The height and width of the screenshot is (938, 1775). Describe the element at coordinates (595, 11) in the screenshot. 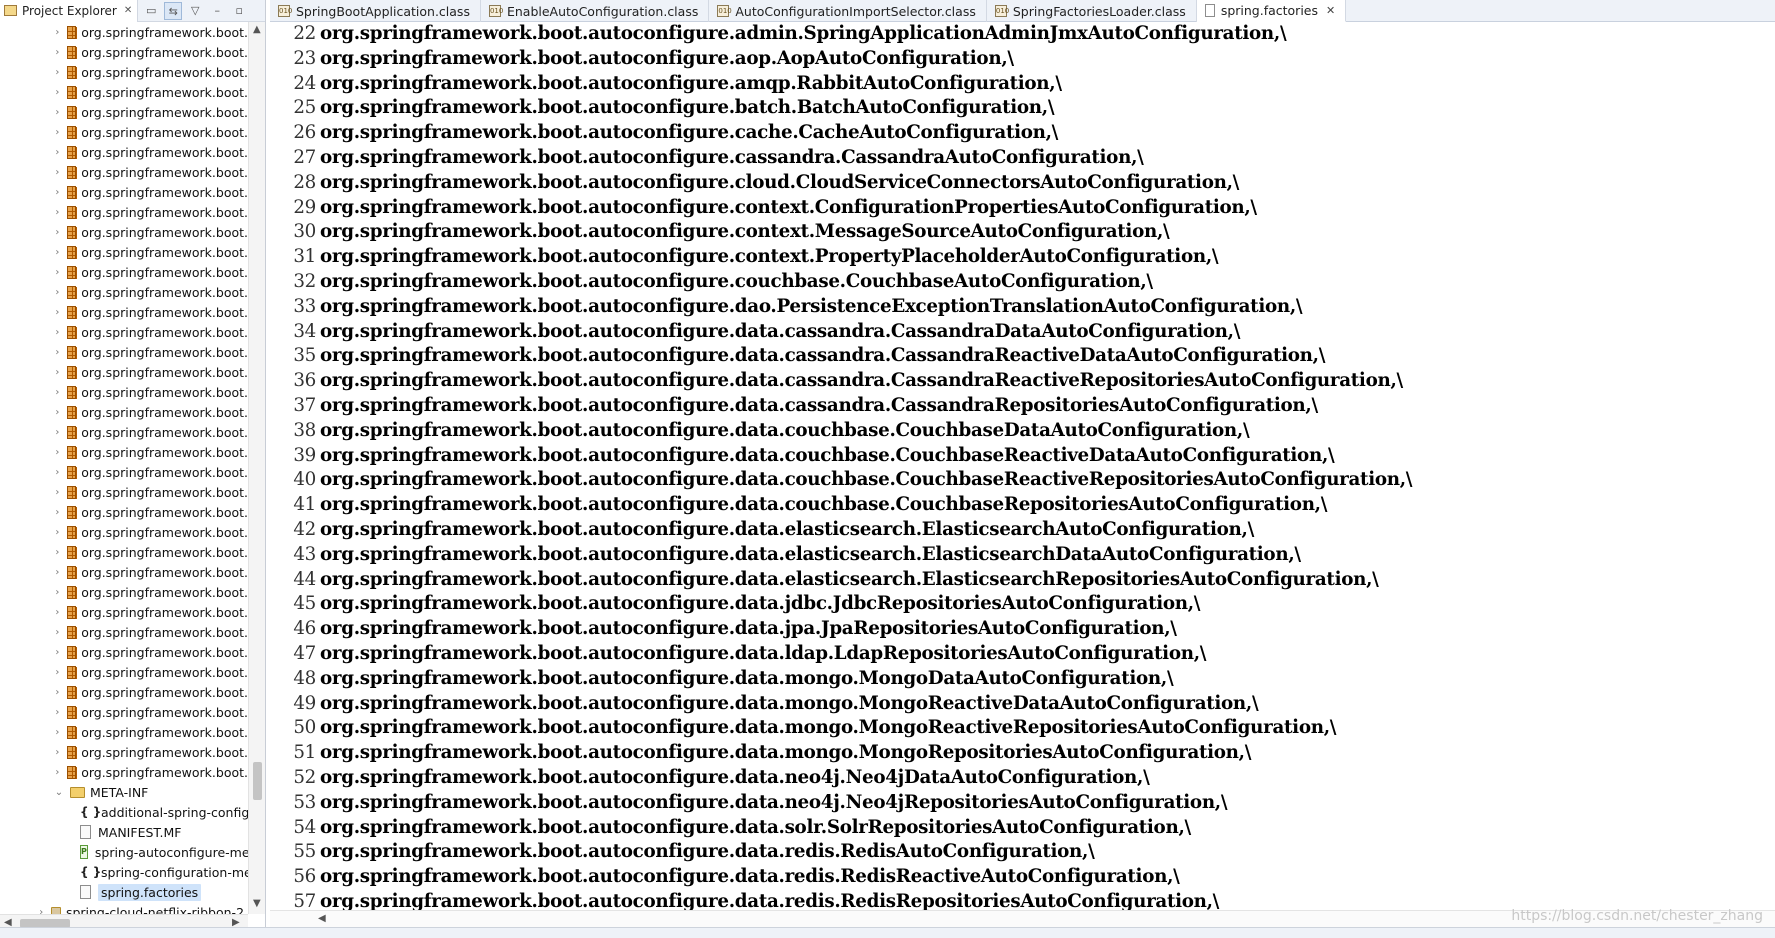

I see `editor-tab: 010 EnableAutoConfiguration.class` at that location.